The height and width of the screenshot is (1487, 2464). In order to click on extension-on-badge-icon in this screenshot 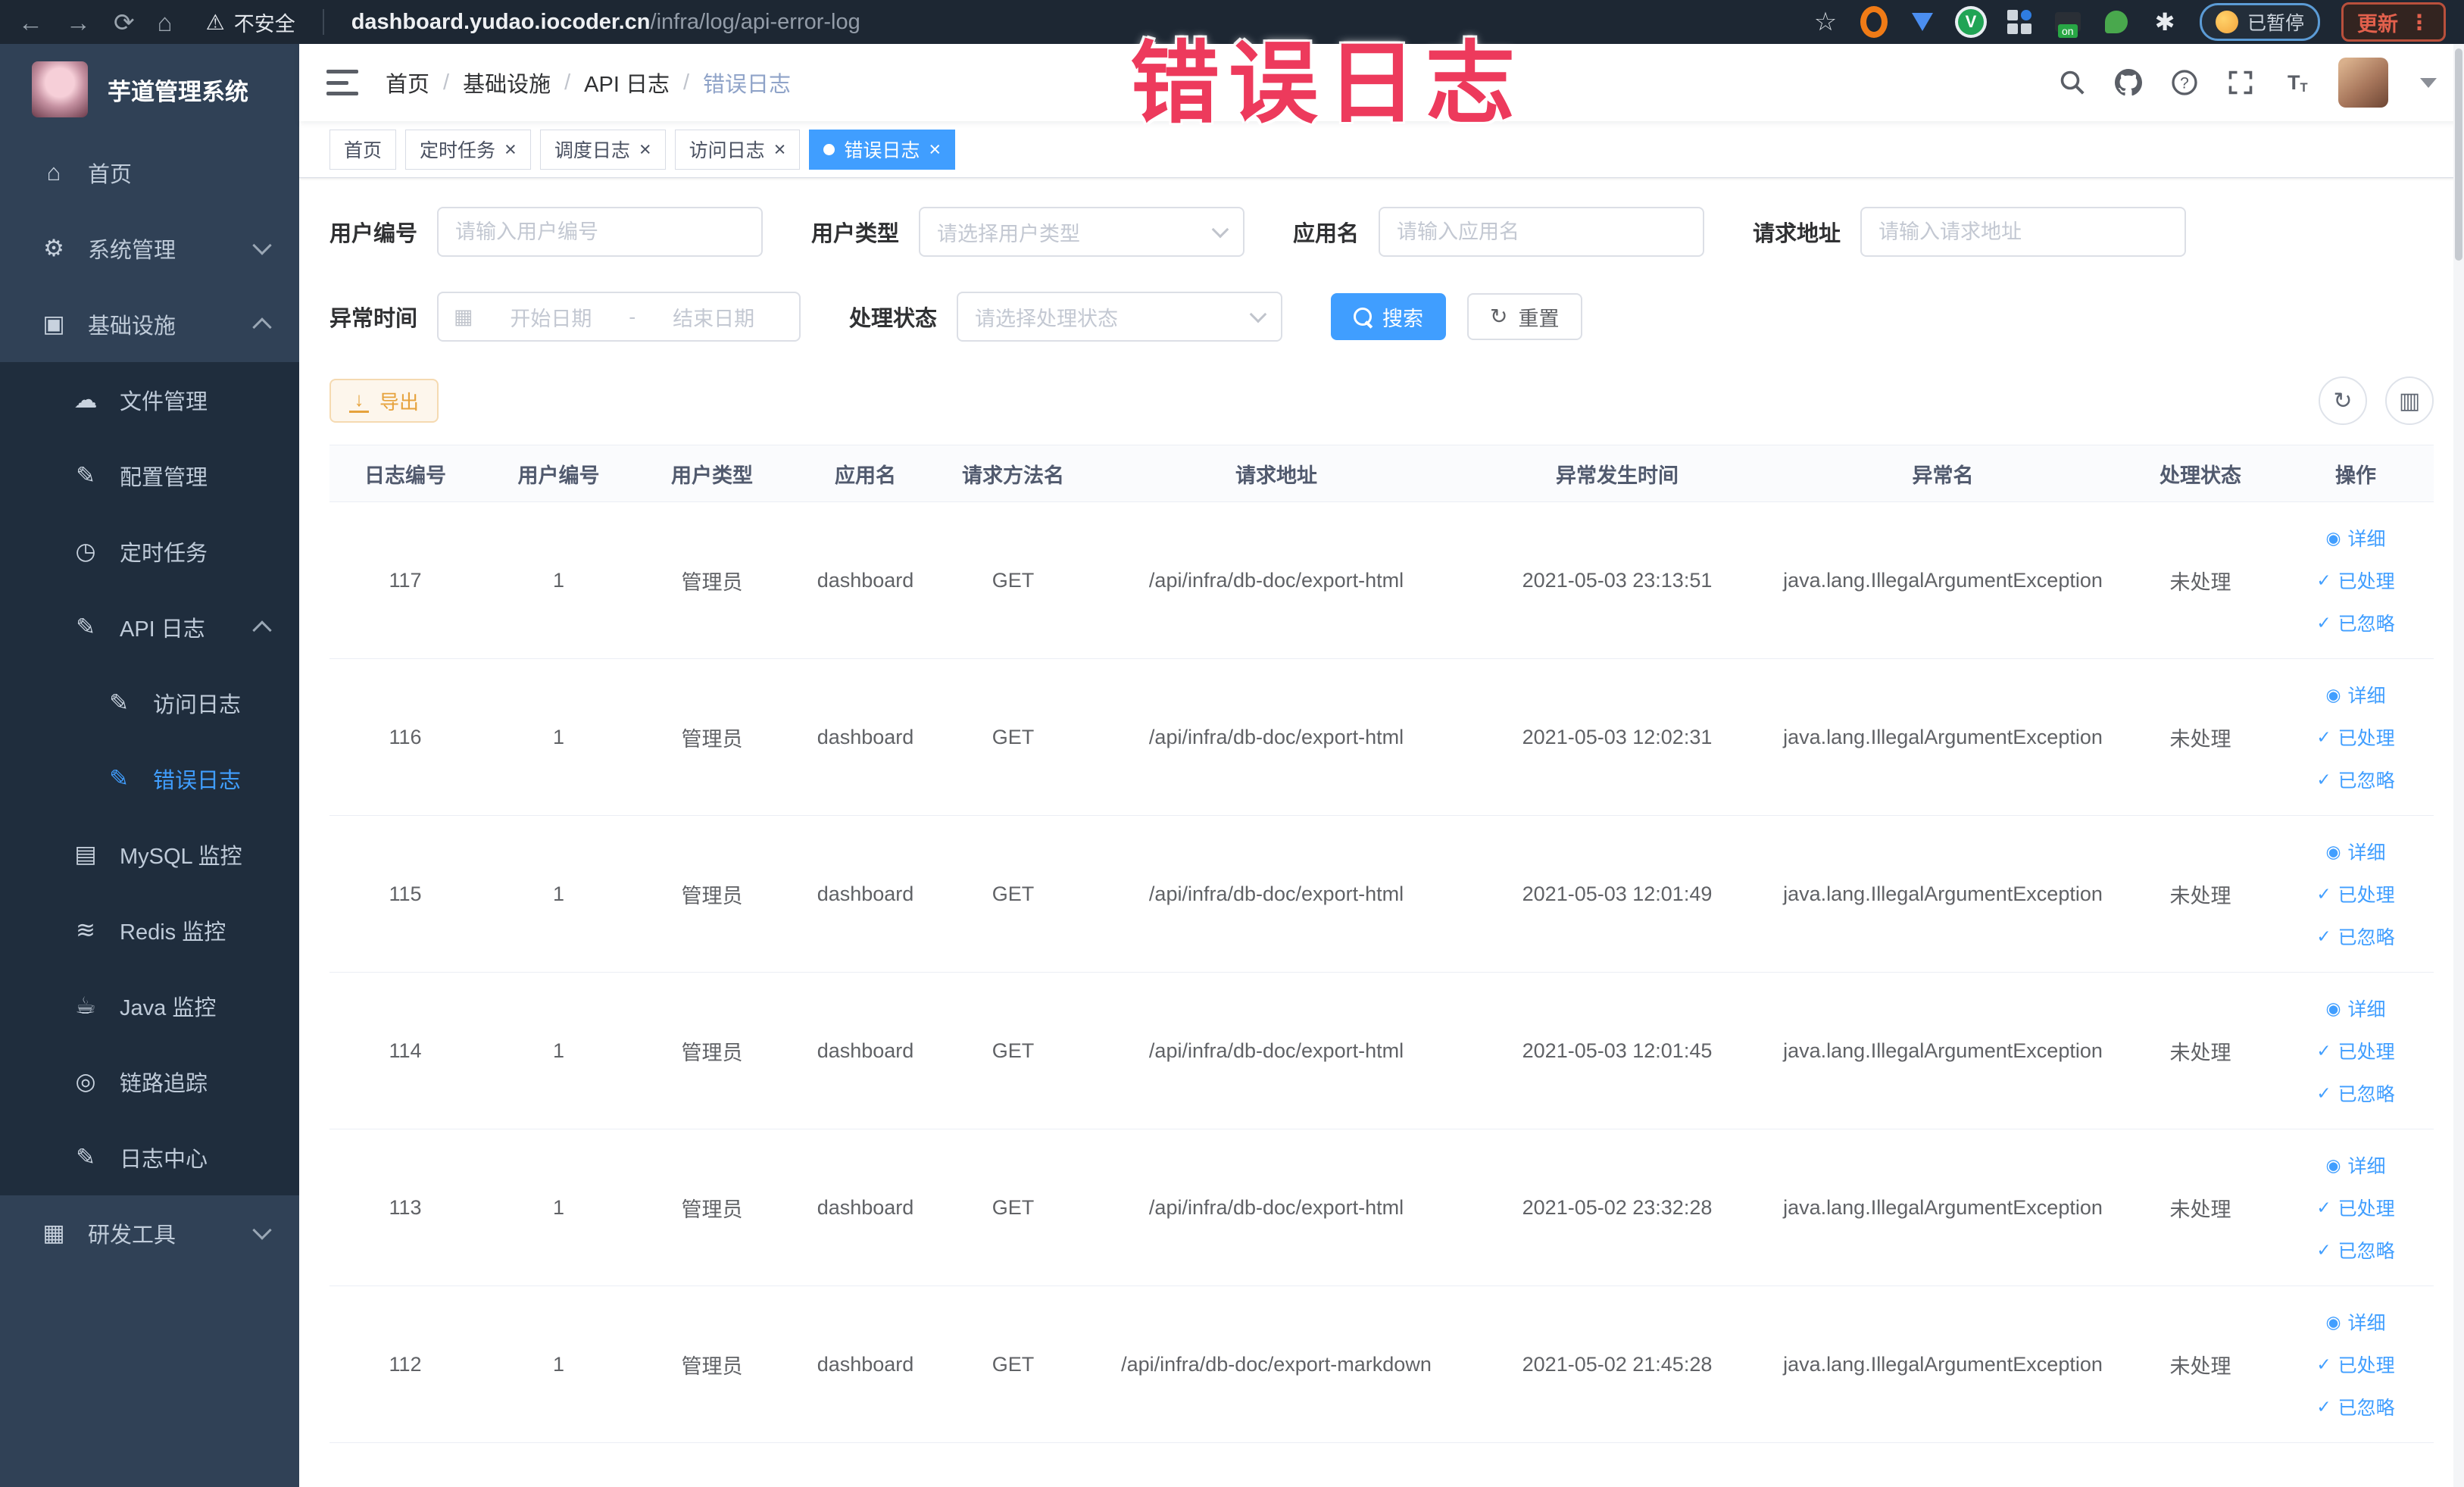, I will do `click(2067, 23)`.